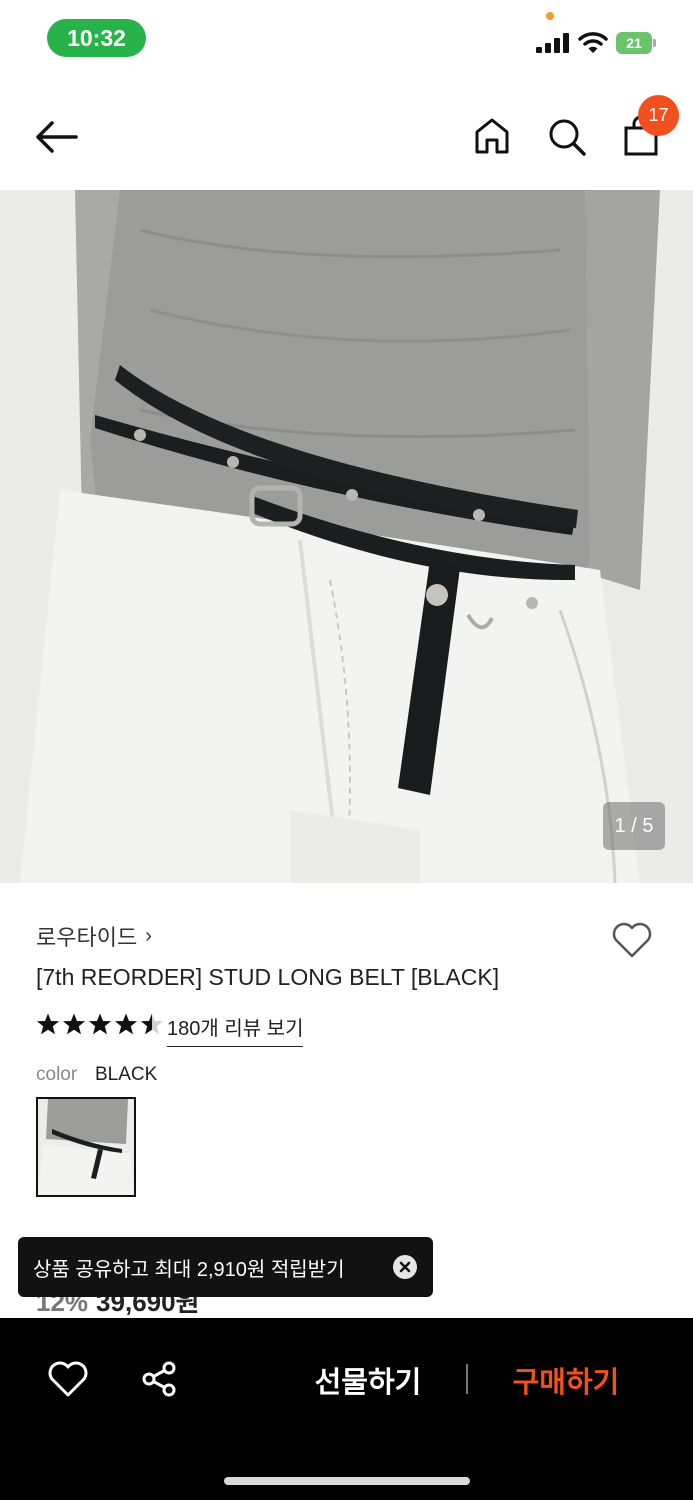  Describe the element at coordinates (566, 1380) in the screenshot. I see `buy-button: 구매하기` at that location.